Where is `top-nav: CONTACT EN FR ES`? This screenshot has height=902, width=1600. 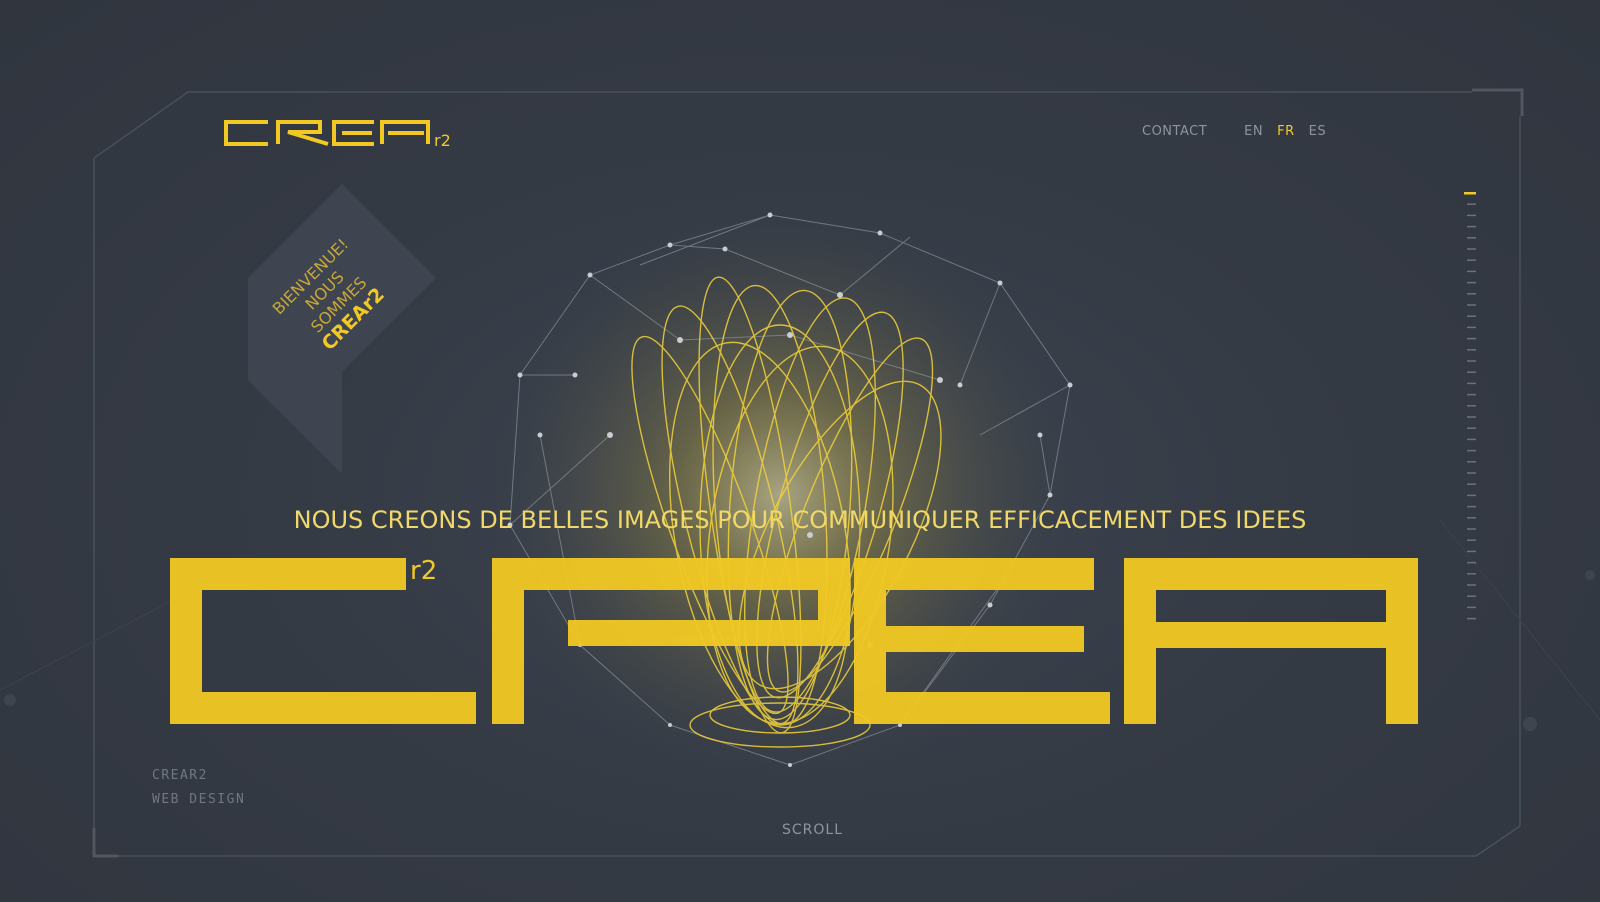 top-nav: CONTACT EN FR ES is located at coordinates (1241, 131).